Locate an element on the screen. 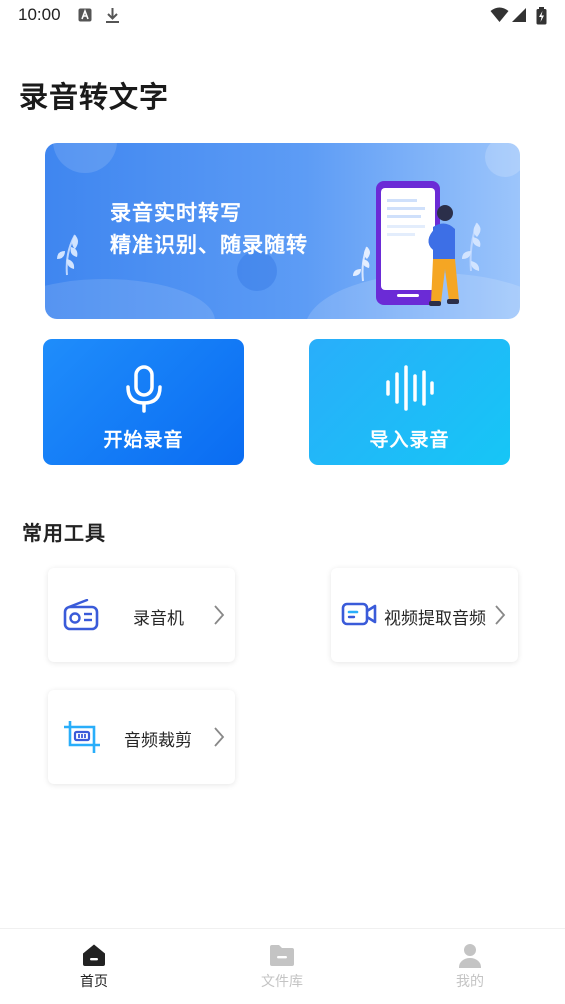 The height and width of the screenshot is (1004, 565). waveform-icon is located at coordinates (410, 390).